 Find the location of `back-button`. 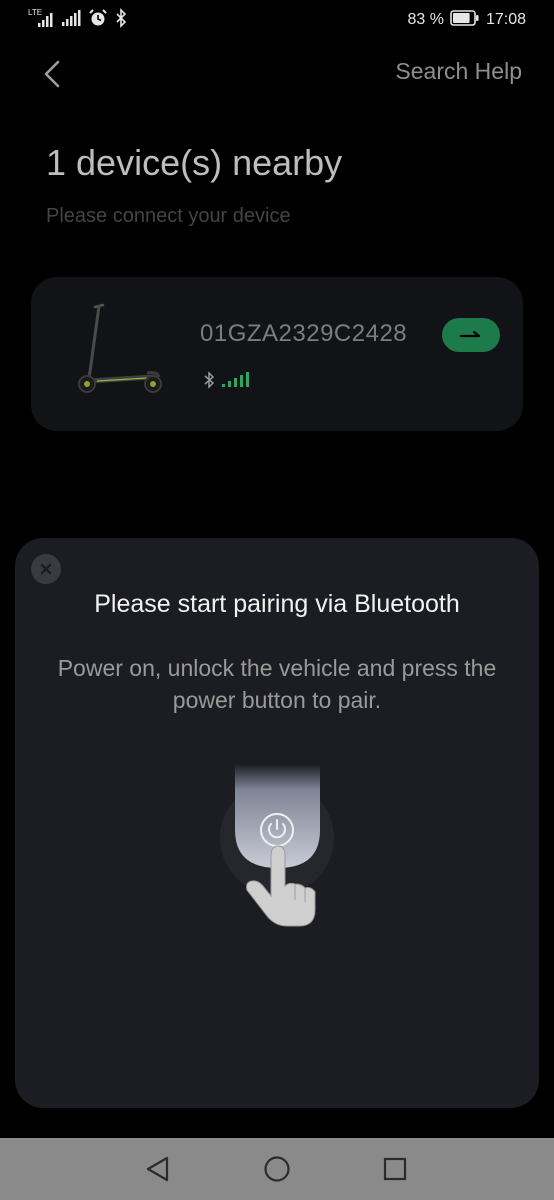

back-button is located at coordinates (54, 74).